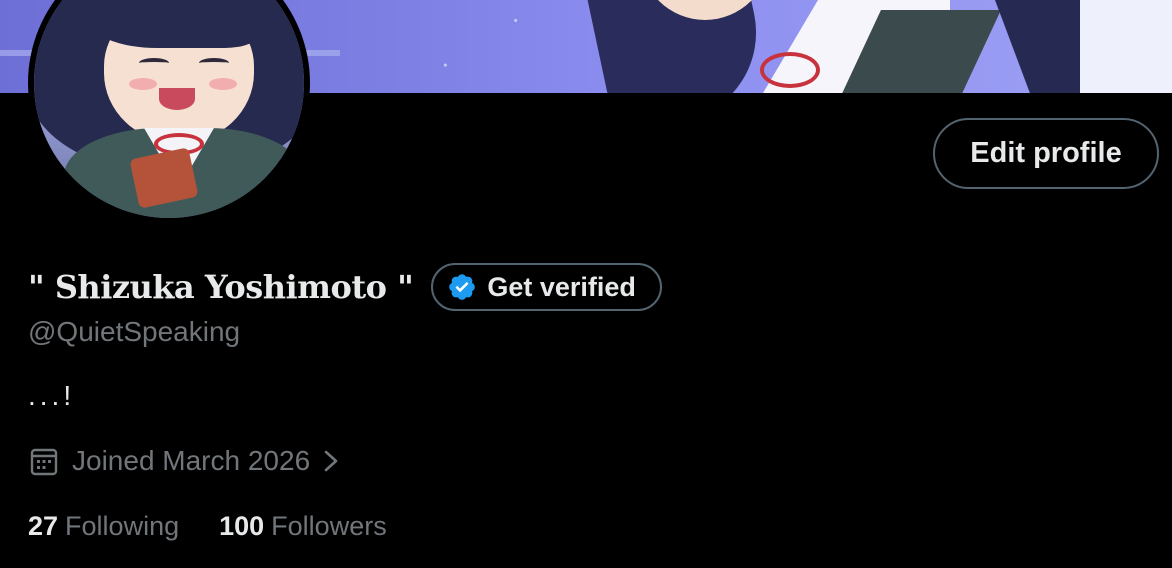 Image resolution: width=1172 pixels, height=568 pixels. Describe the element at coordinates (143, 84) in the screenshot. I see `avatar-blush-left` at that location.